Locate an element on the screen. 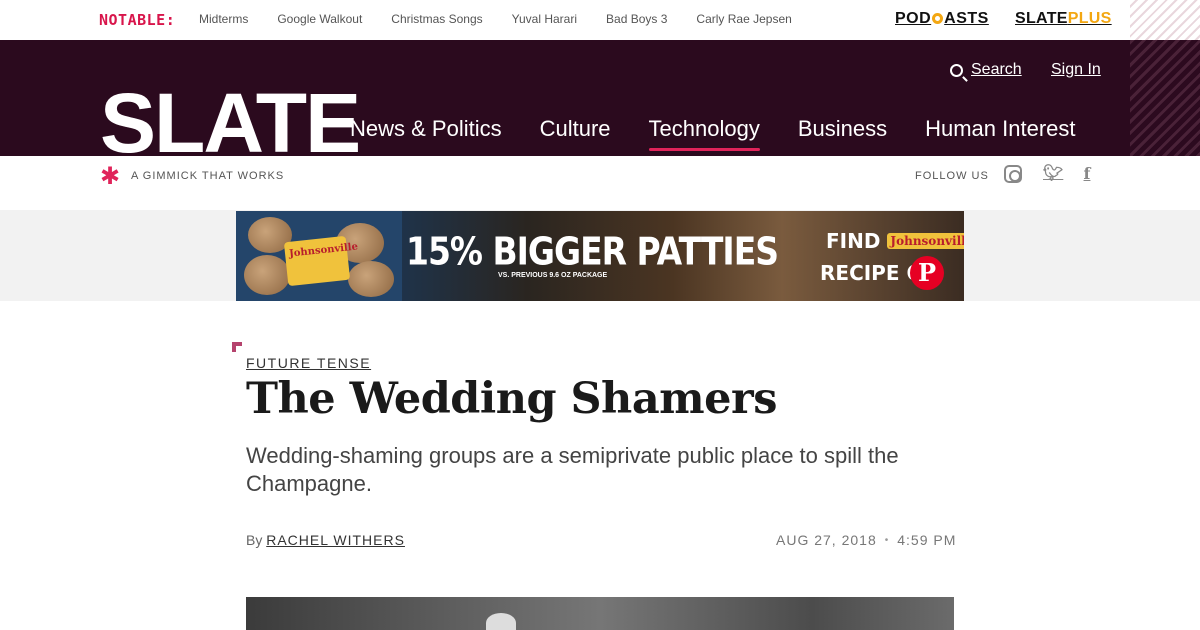  hero-image-detail is located at coordinates (501, 621).